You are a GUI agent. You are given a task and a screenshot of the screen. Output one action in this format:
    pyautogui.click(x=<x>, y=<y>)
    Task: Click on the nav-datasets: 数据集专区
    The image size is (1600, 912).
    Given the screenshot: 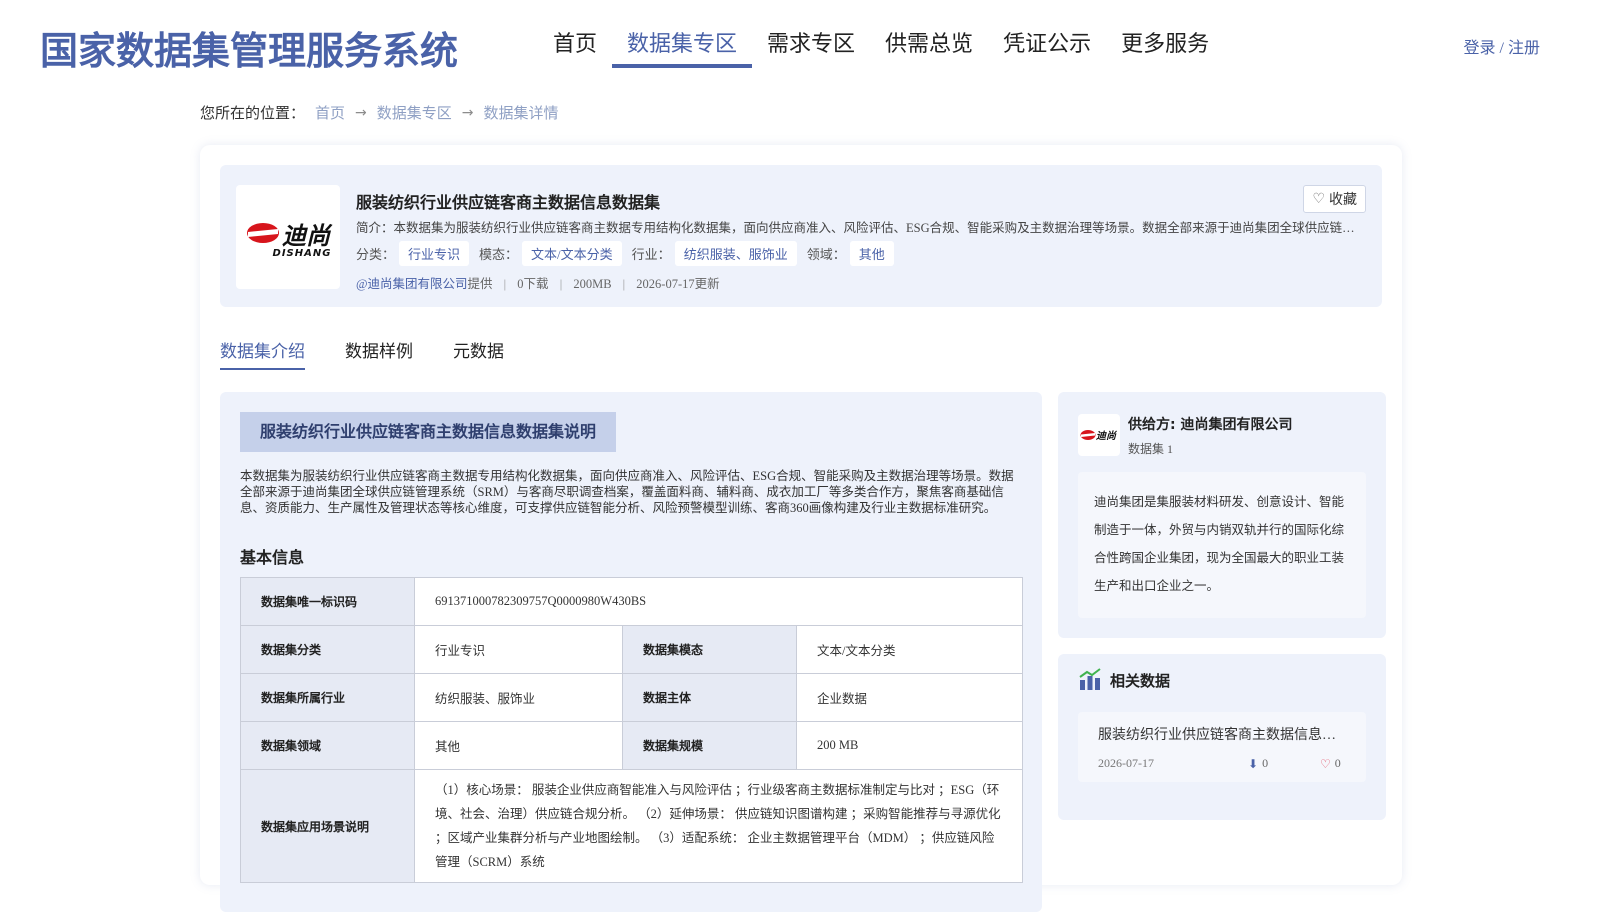 What is the action you would take?
    pyautogui.click(x=682, y=34)
    